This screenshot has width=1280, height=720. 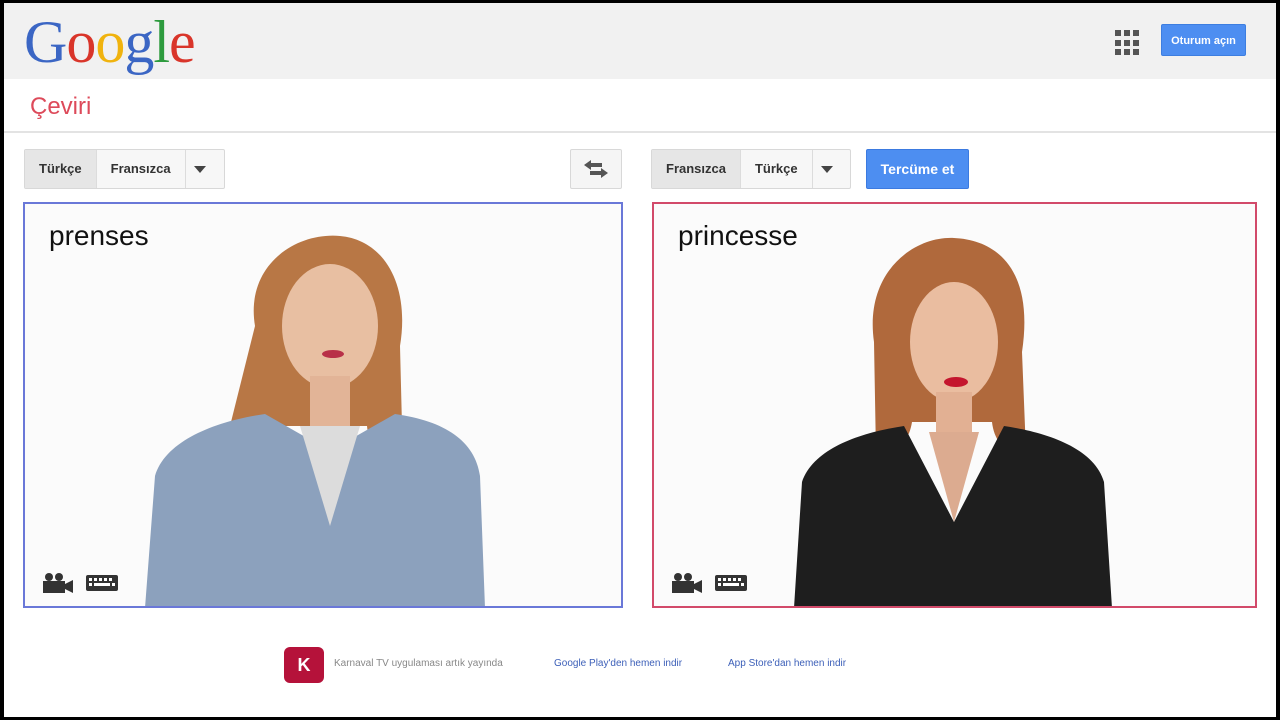 What do you see at coordinates (709, 583) in the screenshot?
I see `output-tools` at bounding box center [709, 583].